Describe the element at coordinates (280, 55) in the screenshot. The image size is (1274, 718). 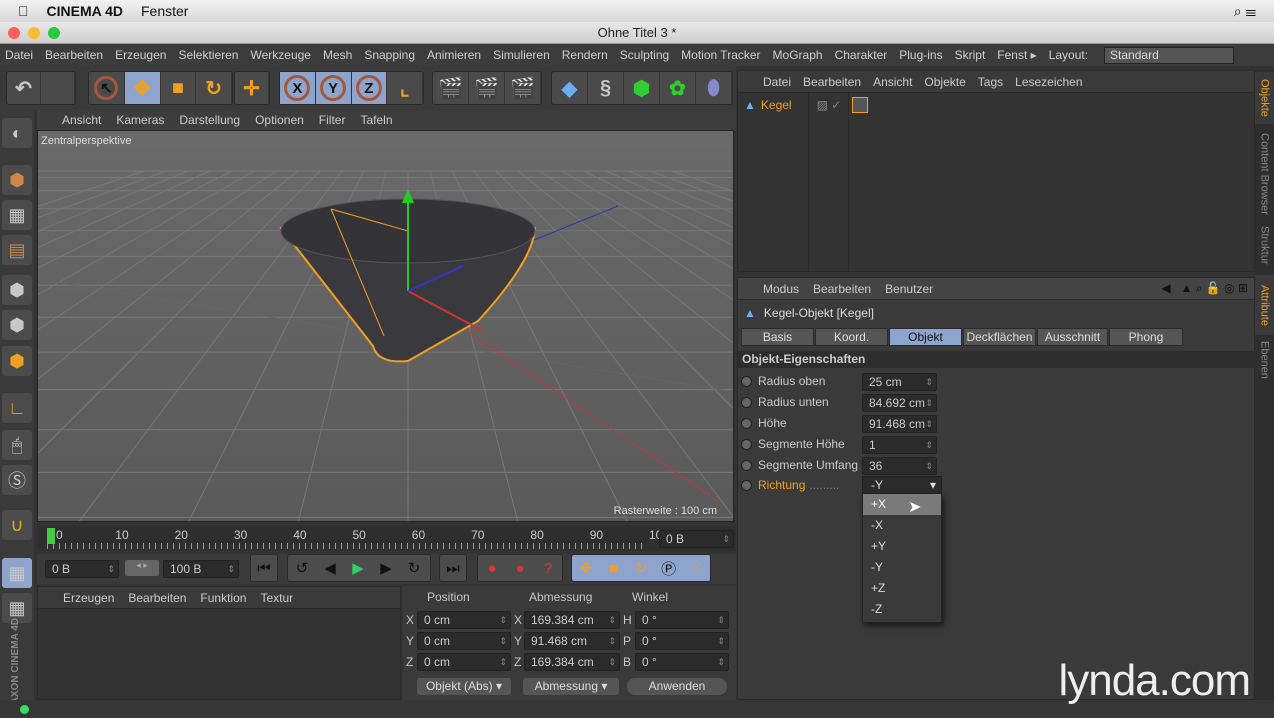
I see `menu-item: Werkzeuge` at that location.